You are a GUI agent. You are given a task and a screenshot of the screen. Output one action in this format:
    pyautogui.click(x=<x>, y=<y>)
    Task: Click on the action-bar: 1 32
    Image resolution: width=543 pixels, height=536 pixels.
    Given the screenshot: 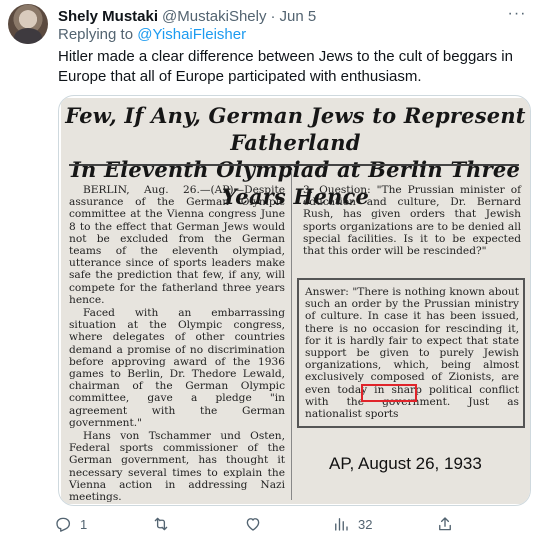 What is the action you would take?
    pyautogui.click(x=255, y=524)
    